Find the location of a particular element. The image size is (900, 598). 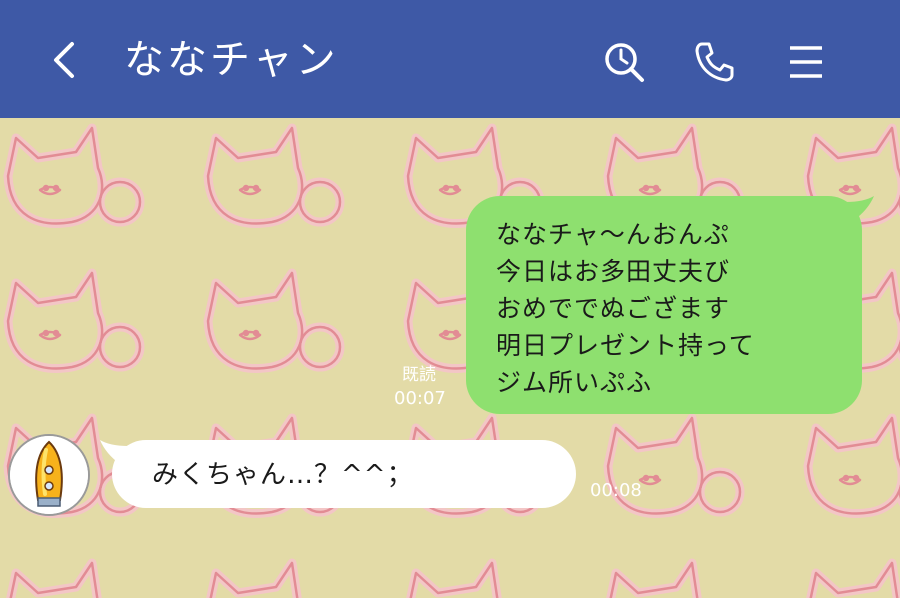

incoming-message-bubble: みくちゃん…？^^； is located at coordinates (338, 474).